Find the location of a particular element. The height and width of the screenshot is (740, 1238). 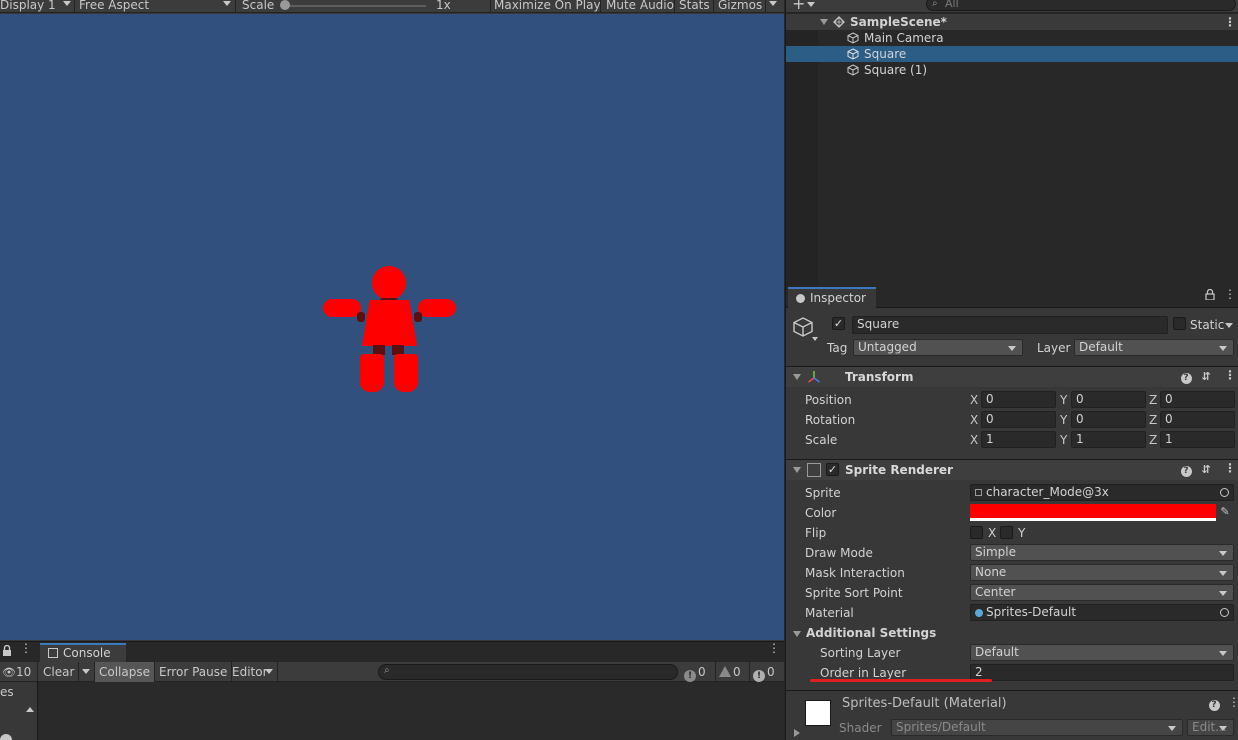

collapse-toggle: Collapse is located at coordinates (125, 672).